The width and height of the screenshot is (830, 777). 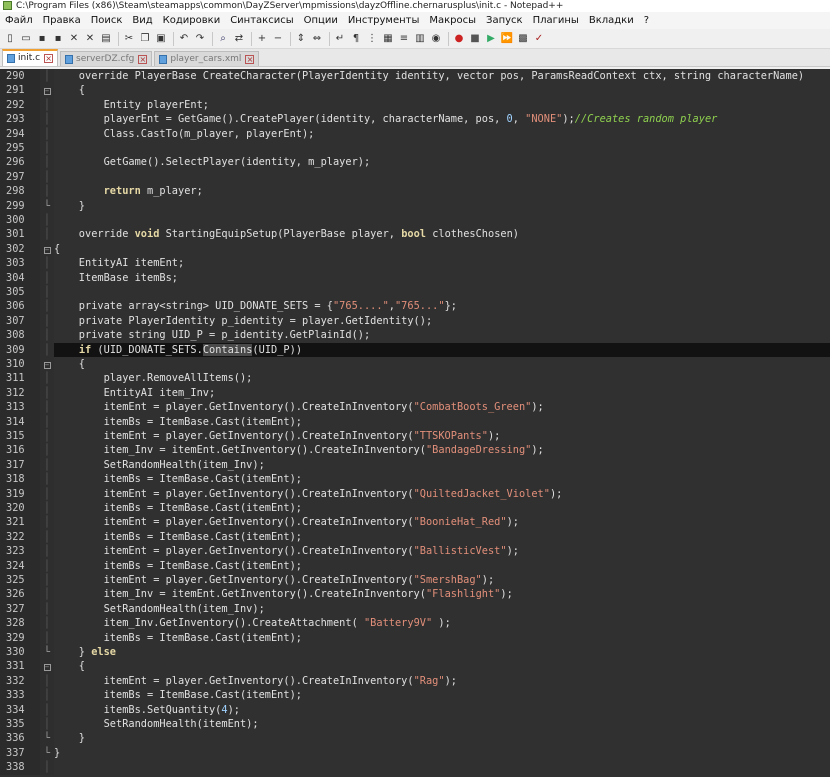 I want to click on menu-item-0: Файл, so click(x=19, y=20).